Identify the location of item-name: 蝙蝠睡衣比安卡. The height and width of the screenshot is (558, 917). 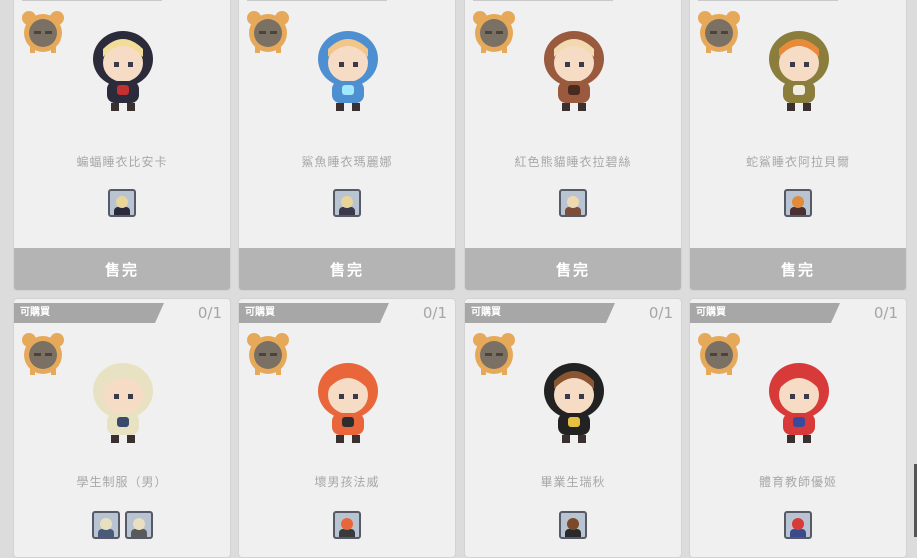
(122, 162).